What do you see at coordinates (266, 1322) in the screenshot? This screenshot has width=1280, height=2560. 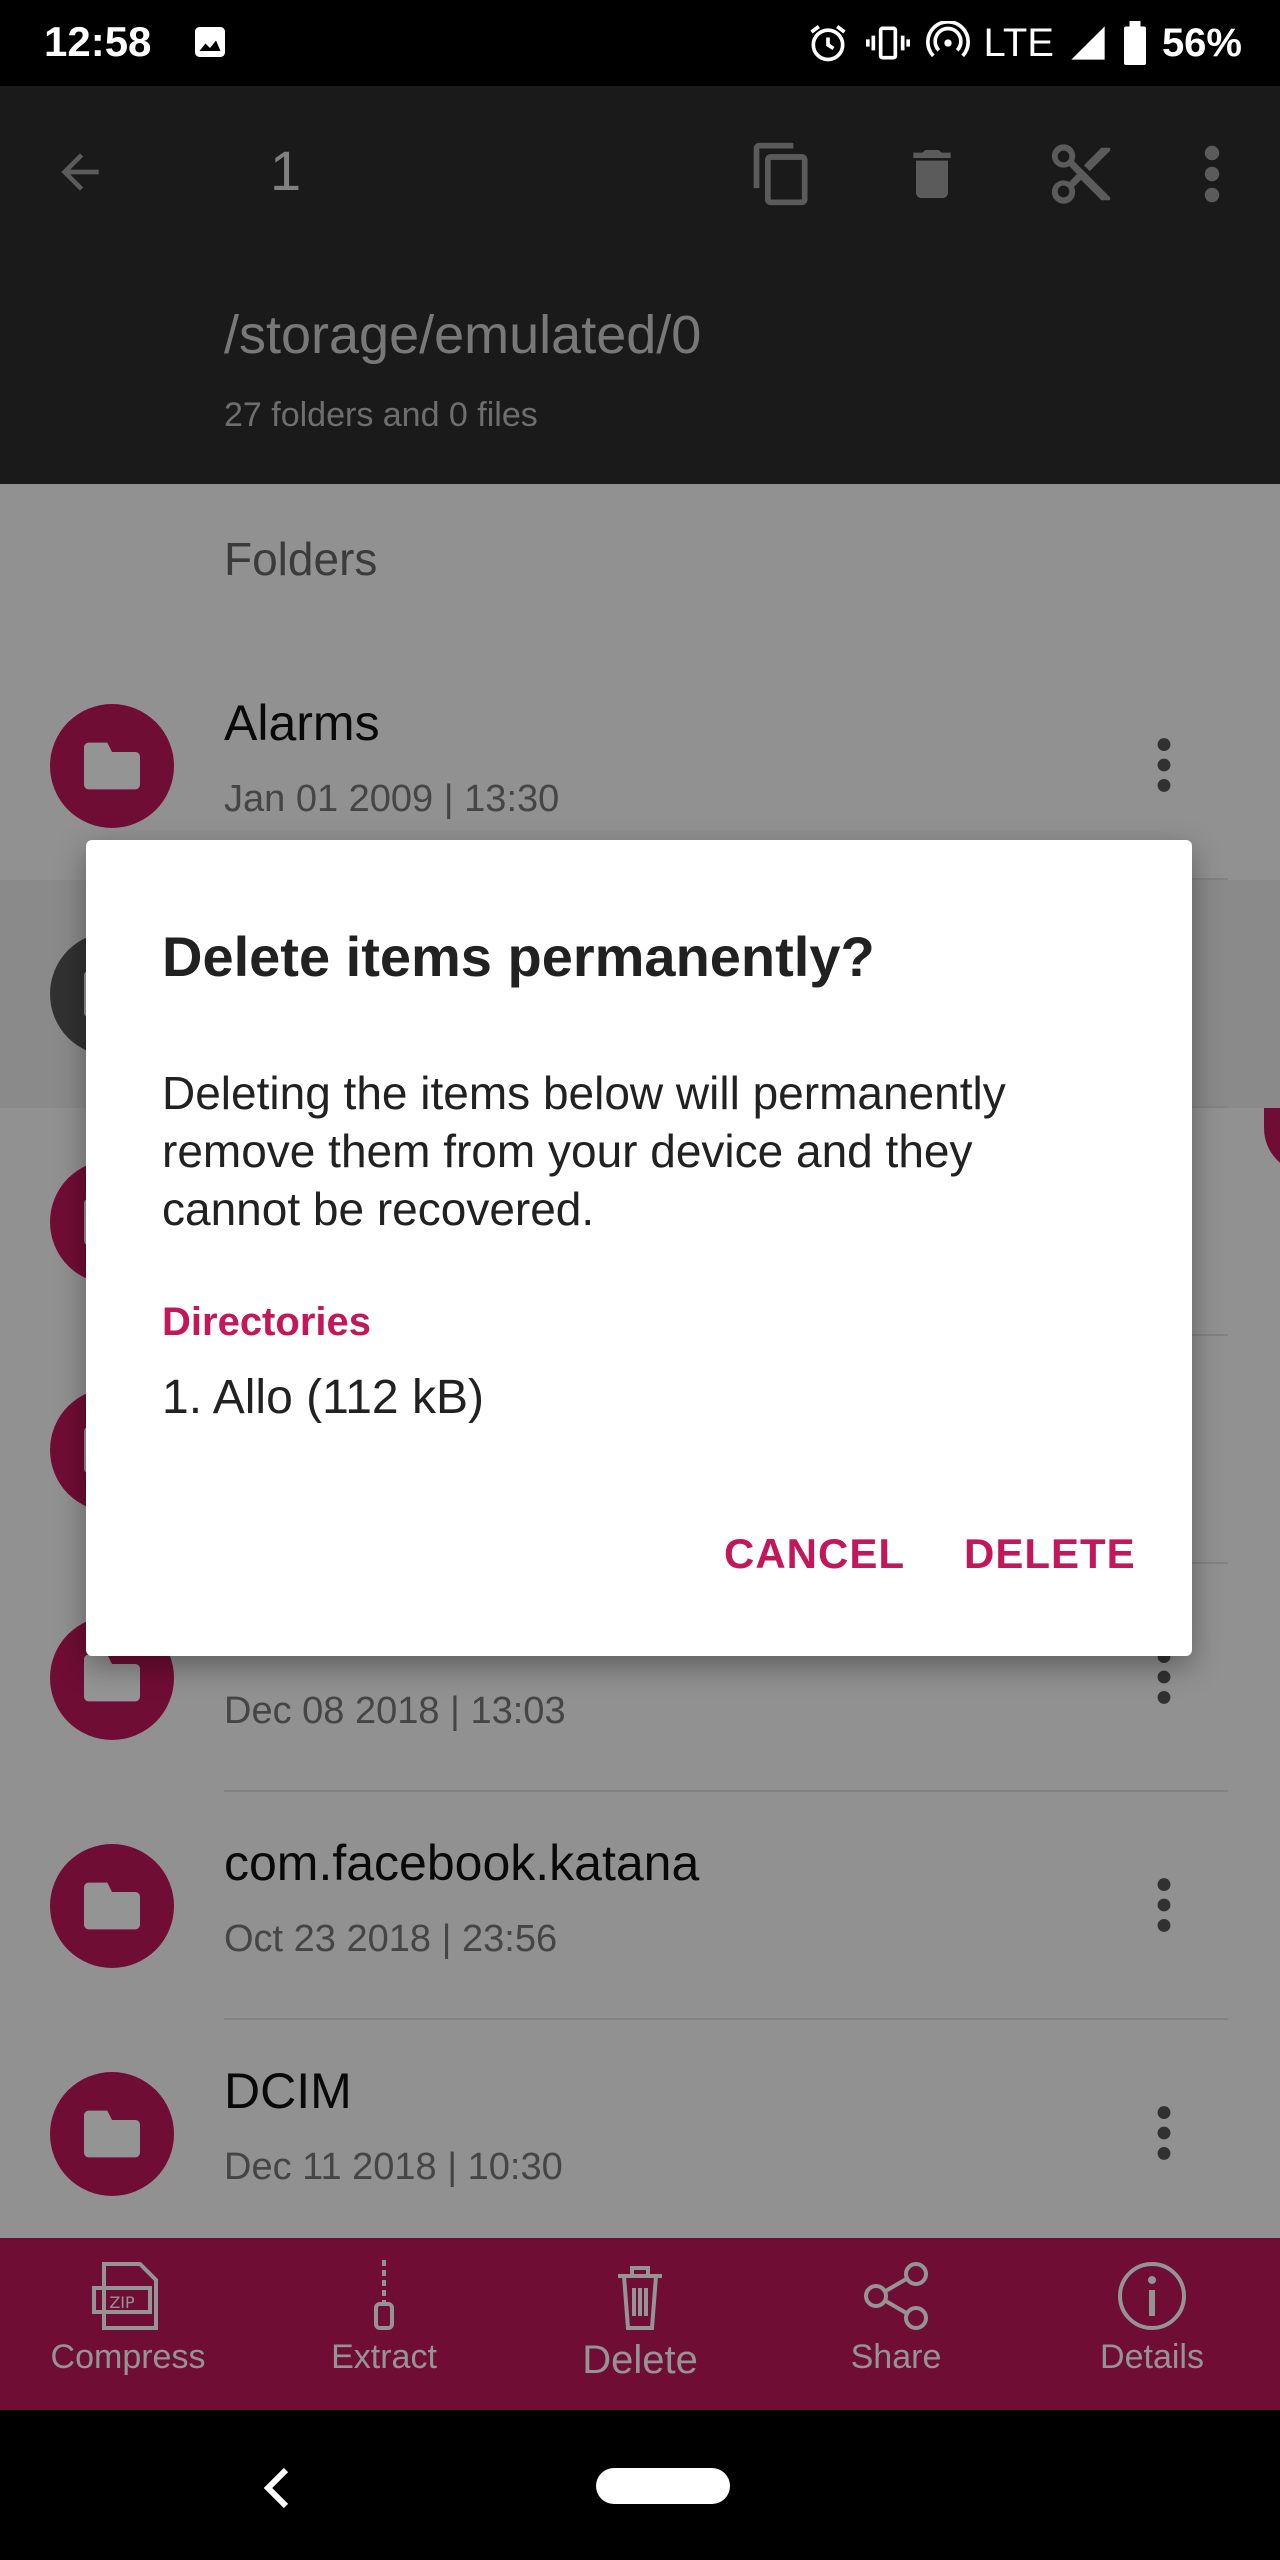 I see `dialog-section-label: Directories` at bounding box center [266, 1322].